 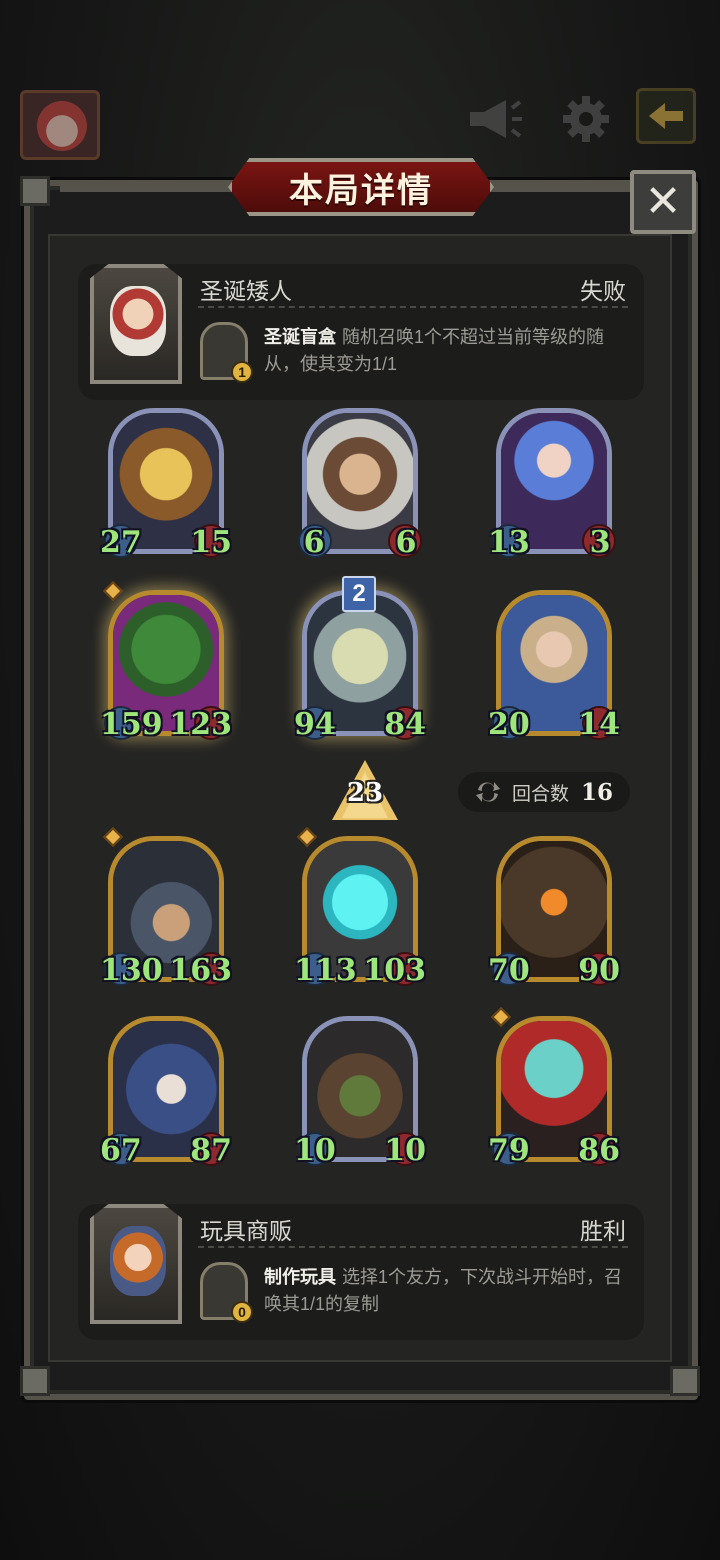 What do you see at coordinates (554, 912) in the screenshot?
I see `minion-card: 70 90` at bounding box center [554, 912].